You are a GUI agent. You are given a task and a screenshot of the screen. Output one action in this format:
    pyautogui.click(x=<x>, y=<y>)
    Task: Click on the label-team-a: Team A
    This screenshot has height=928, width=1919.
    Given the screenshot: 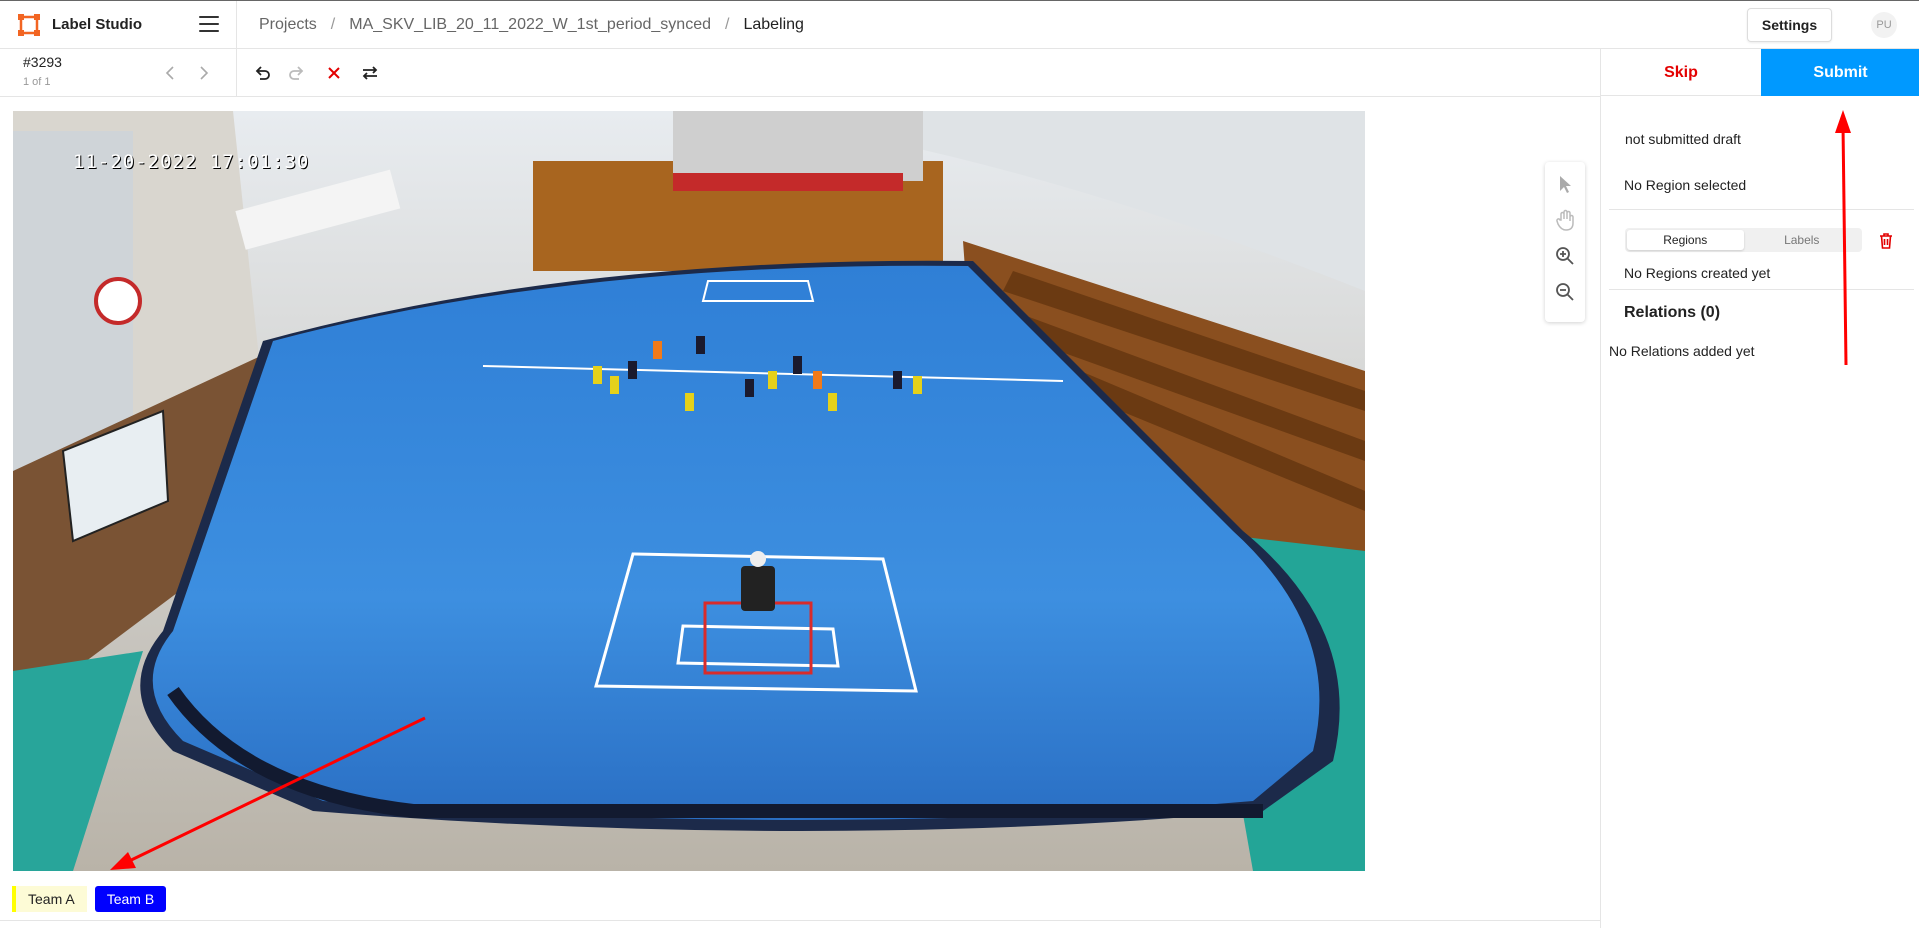 What is the action you would take?
    pyautogui.click(x=49, y=899)
    